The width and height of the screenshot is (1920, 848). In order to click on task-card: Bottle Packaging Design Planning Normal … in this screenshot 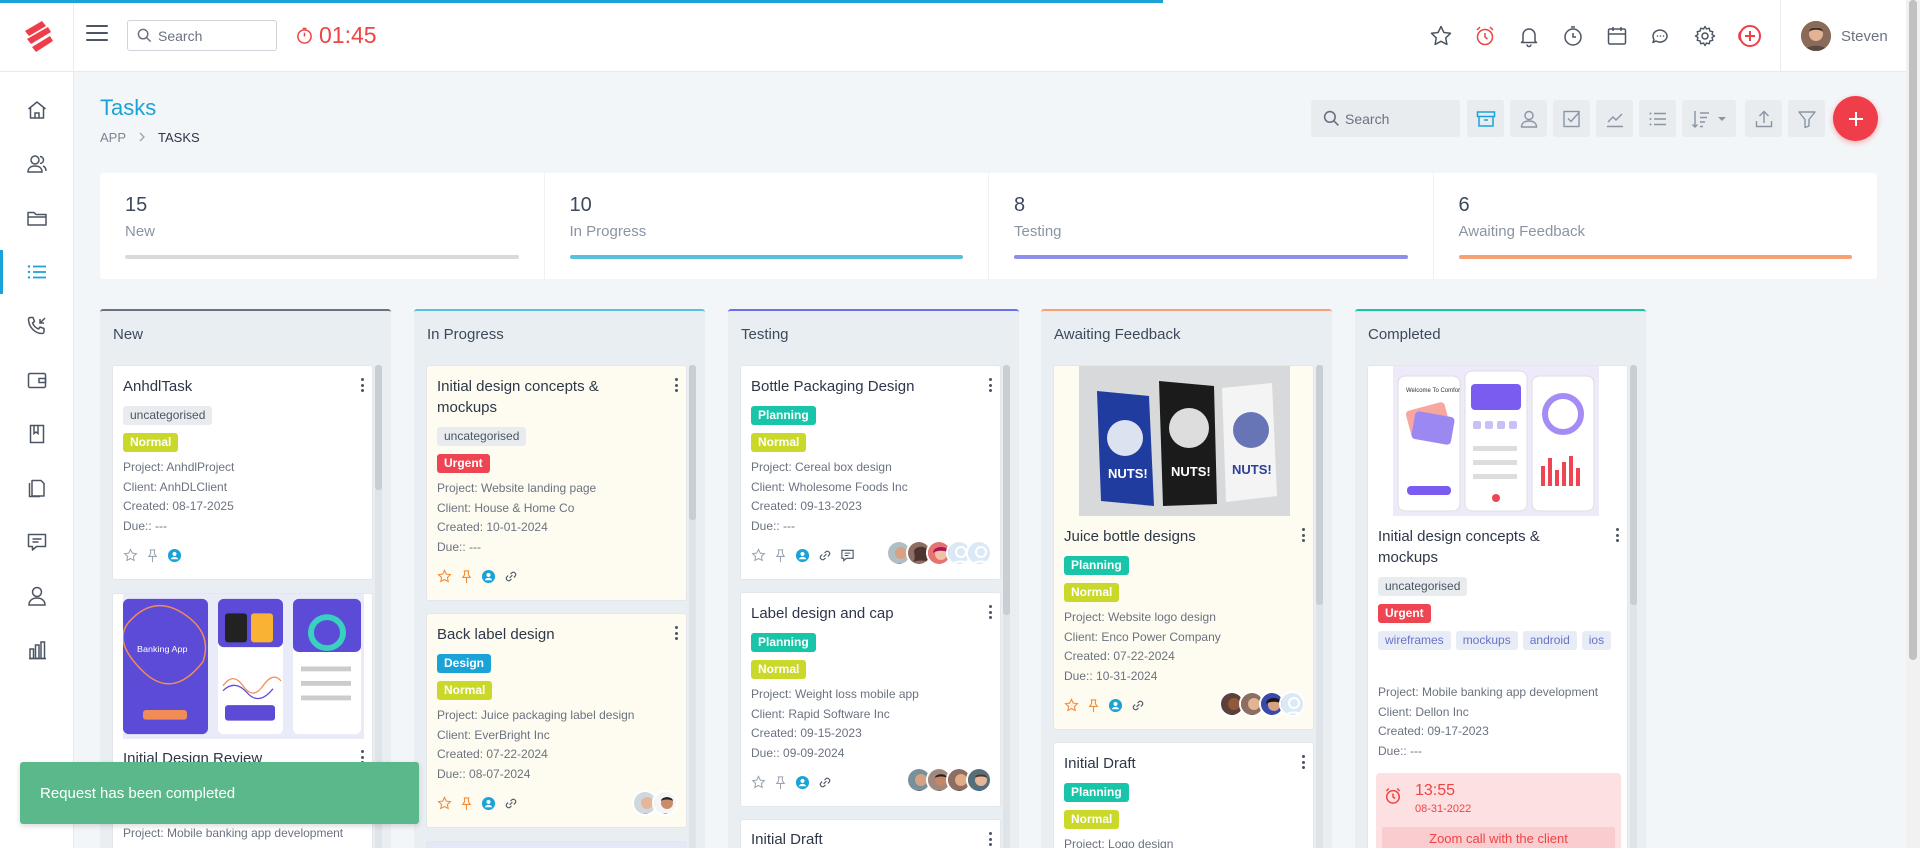, I will do `click(870, 472)`.